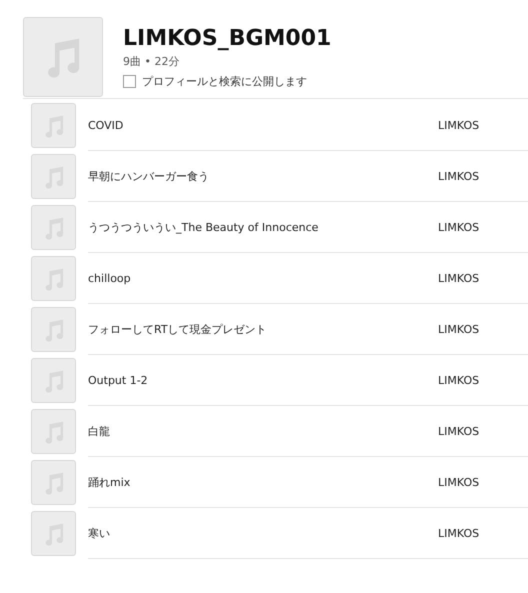 The width and height of the screenshot is (528, 593). What do you see at coordinates (227, 39) in the screenshot?
I see `playlist-title: LIMKOS_BGM001` at bounding box center [227, 39].